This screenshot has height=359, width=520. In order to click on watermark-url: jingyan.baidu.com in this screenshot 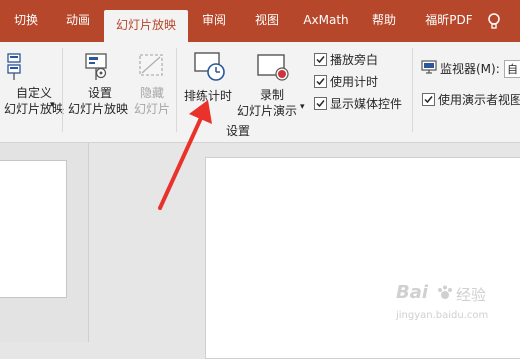, I will do `click(442, 315)`.